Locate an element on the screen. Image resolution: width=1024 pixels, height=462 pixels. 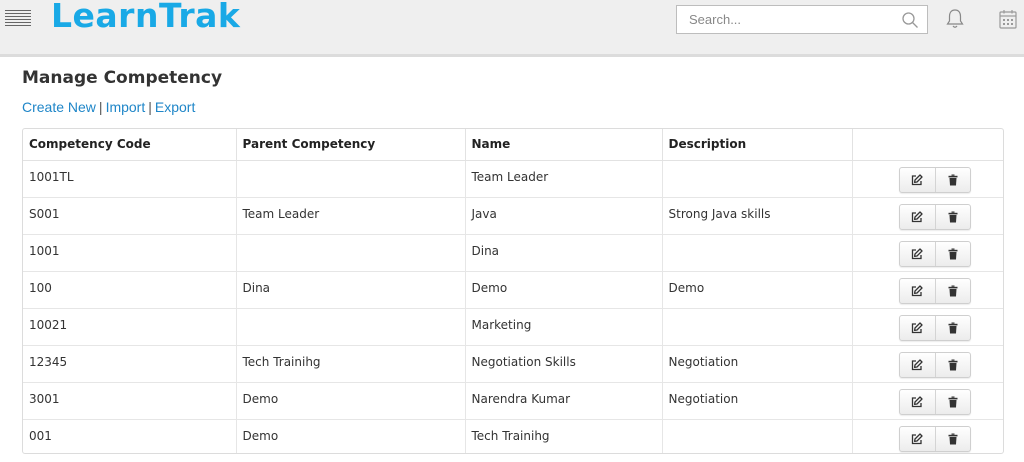
table-row: 001 Demo Tech Trainihg is located at coordinates (513, 436).